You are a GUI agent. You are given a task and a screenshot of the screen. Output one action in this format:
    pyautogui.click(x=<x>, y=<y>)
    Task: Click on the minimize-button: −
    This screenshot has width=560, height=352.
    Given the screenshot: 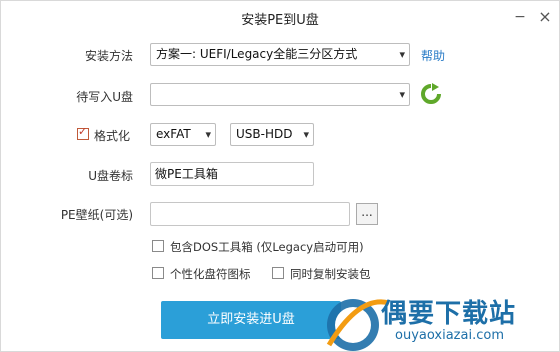 What is the action you would take?
    pyautogui.click(x=520, y=17)
    